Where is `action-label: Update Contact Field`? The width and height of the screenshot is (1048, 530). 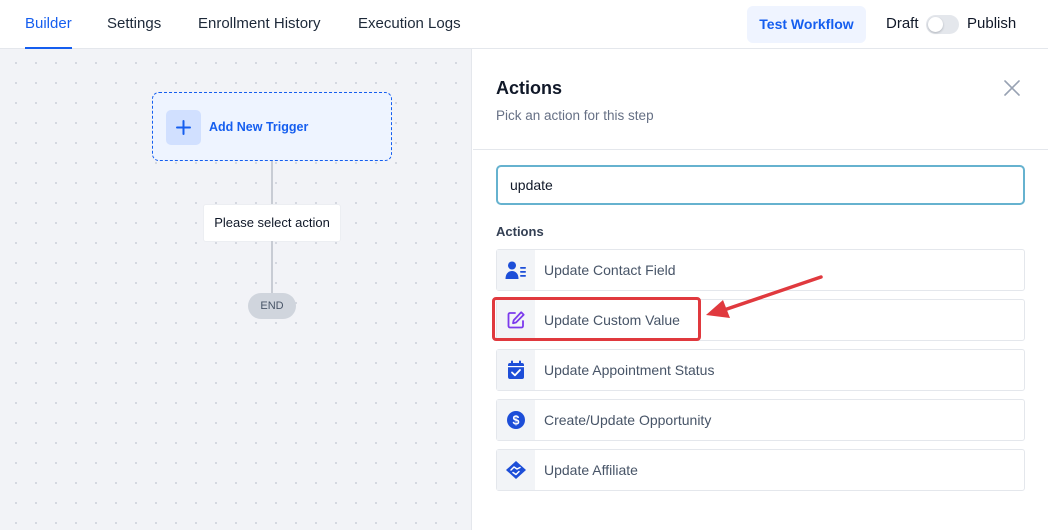
action-label: Update Contact Field is located at coordinates (610, 270).